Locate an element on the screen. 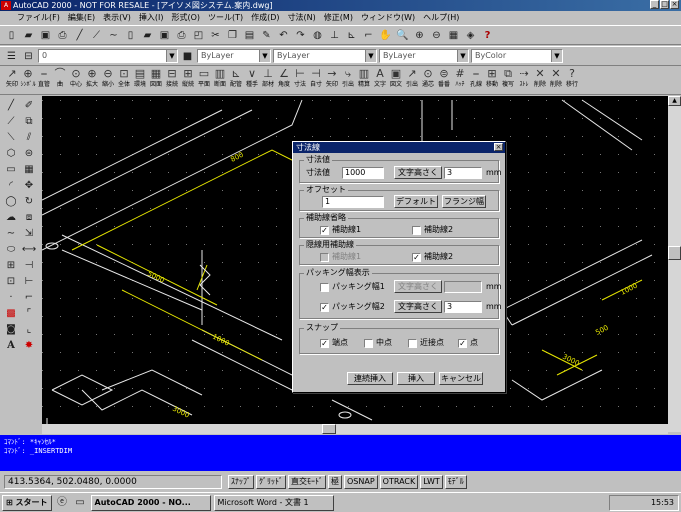  array-icon: ▦ is located at coordinates (29, 170).